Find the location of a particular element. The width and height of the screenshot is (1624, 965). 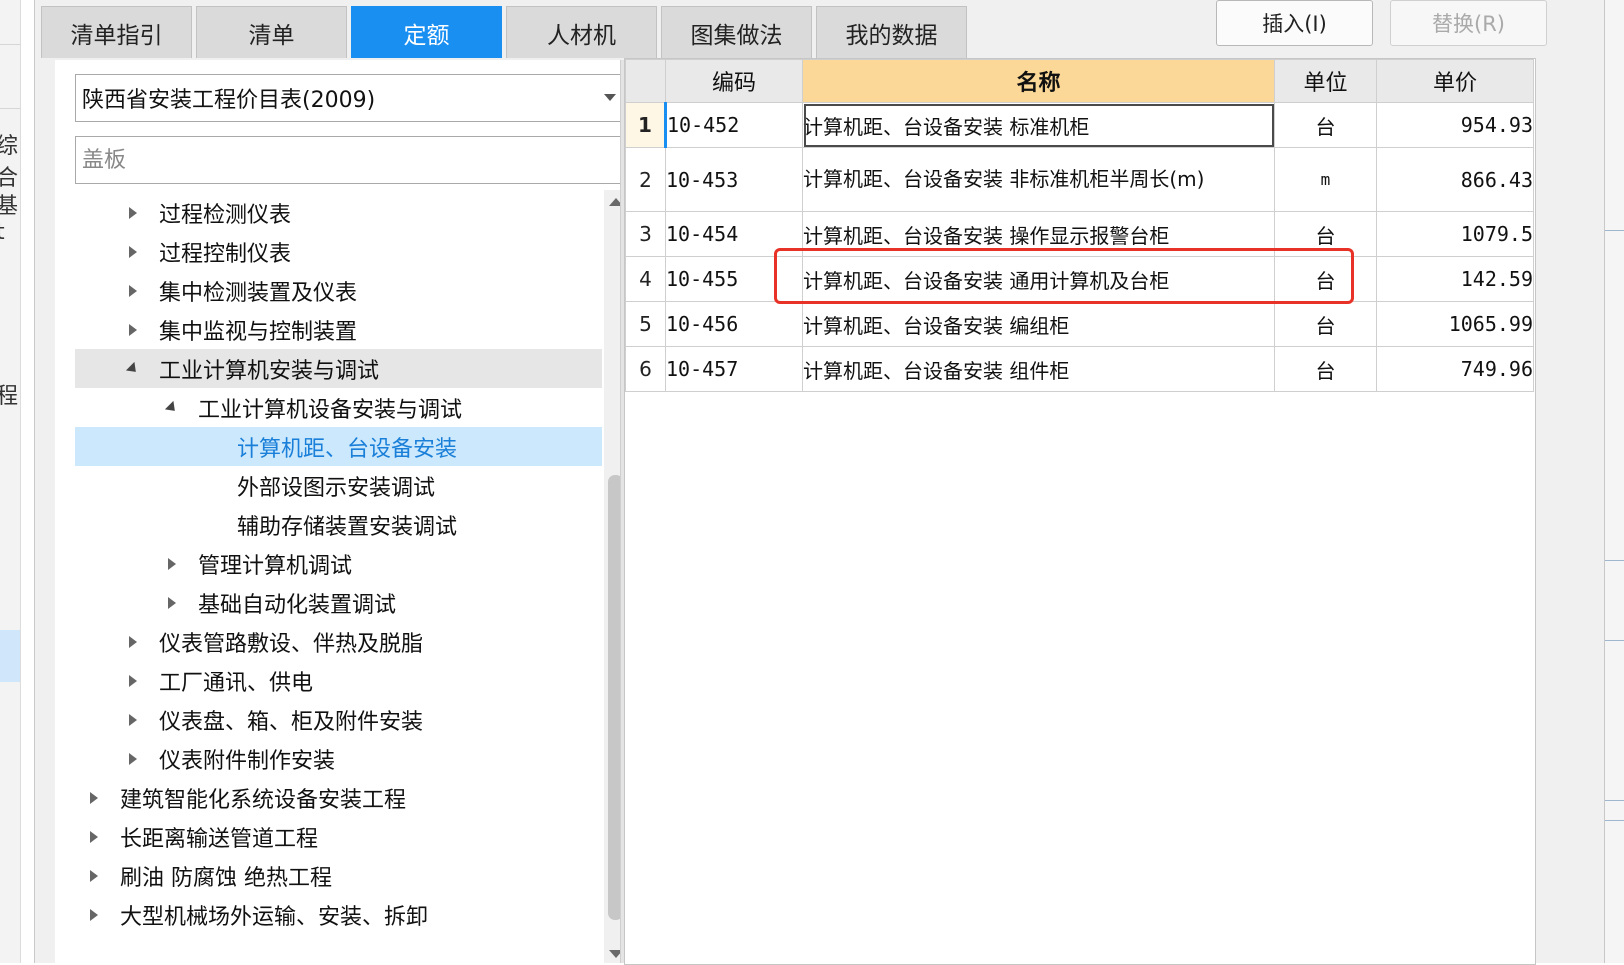

table-row: 2 10-453 计算机距、台设备安装 非标准机柜半周长(m) m 866.43 is located at coordinates (1079, 179).